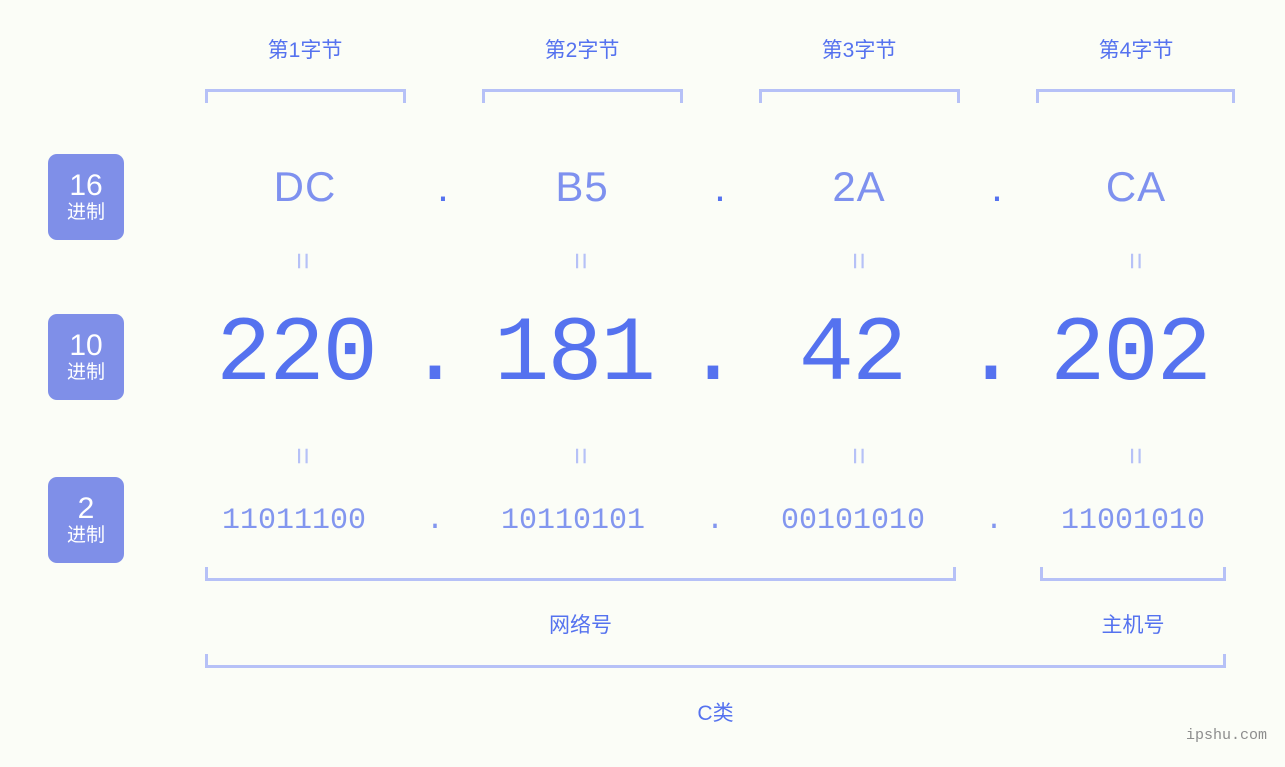 The width and height of the screenshot is (1285, 767). I want to click on byte-header-2: 第2字节, so click(582, 51).